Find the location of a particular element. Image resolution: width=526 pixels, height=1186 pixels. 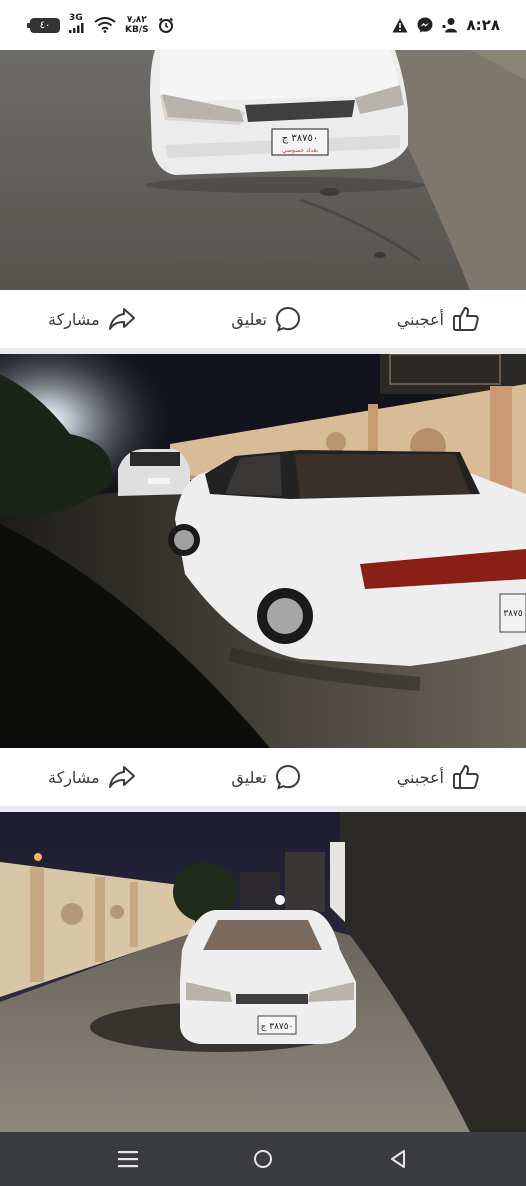

photo-1-plate-number: ٣٨٧٥٠ ج is located at coordinates (300, 138).